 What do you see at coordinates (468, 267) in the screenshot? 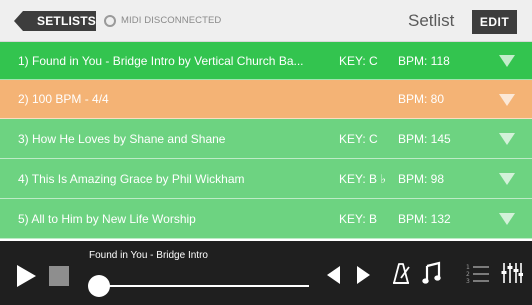
I see `svg-text: 1` at bounding box center [468, 267].